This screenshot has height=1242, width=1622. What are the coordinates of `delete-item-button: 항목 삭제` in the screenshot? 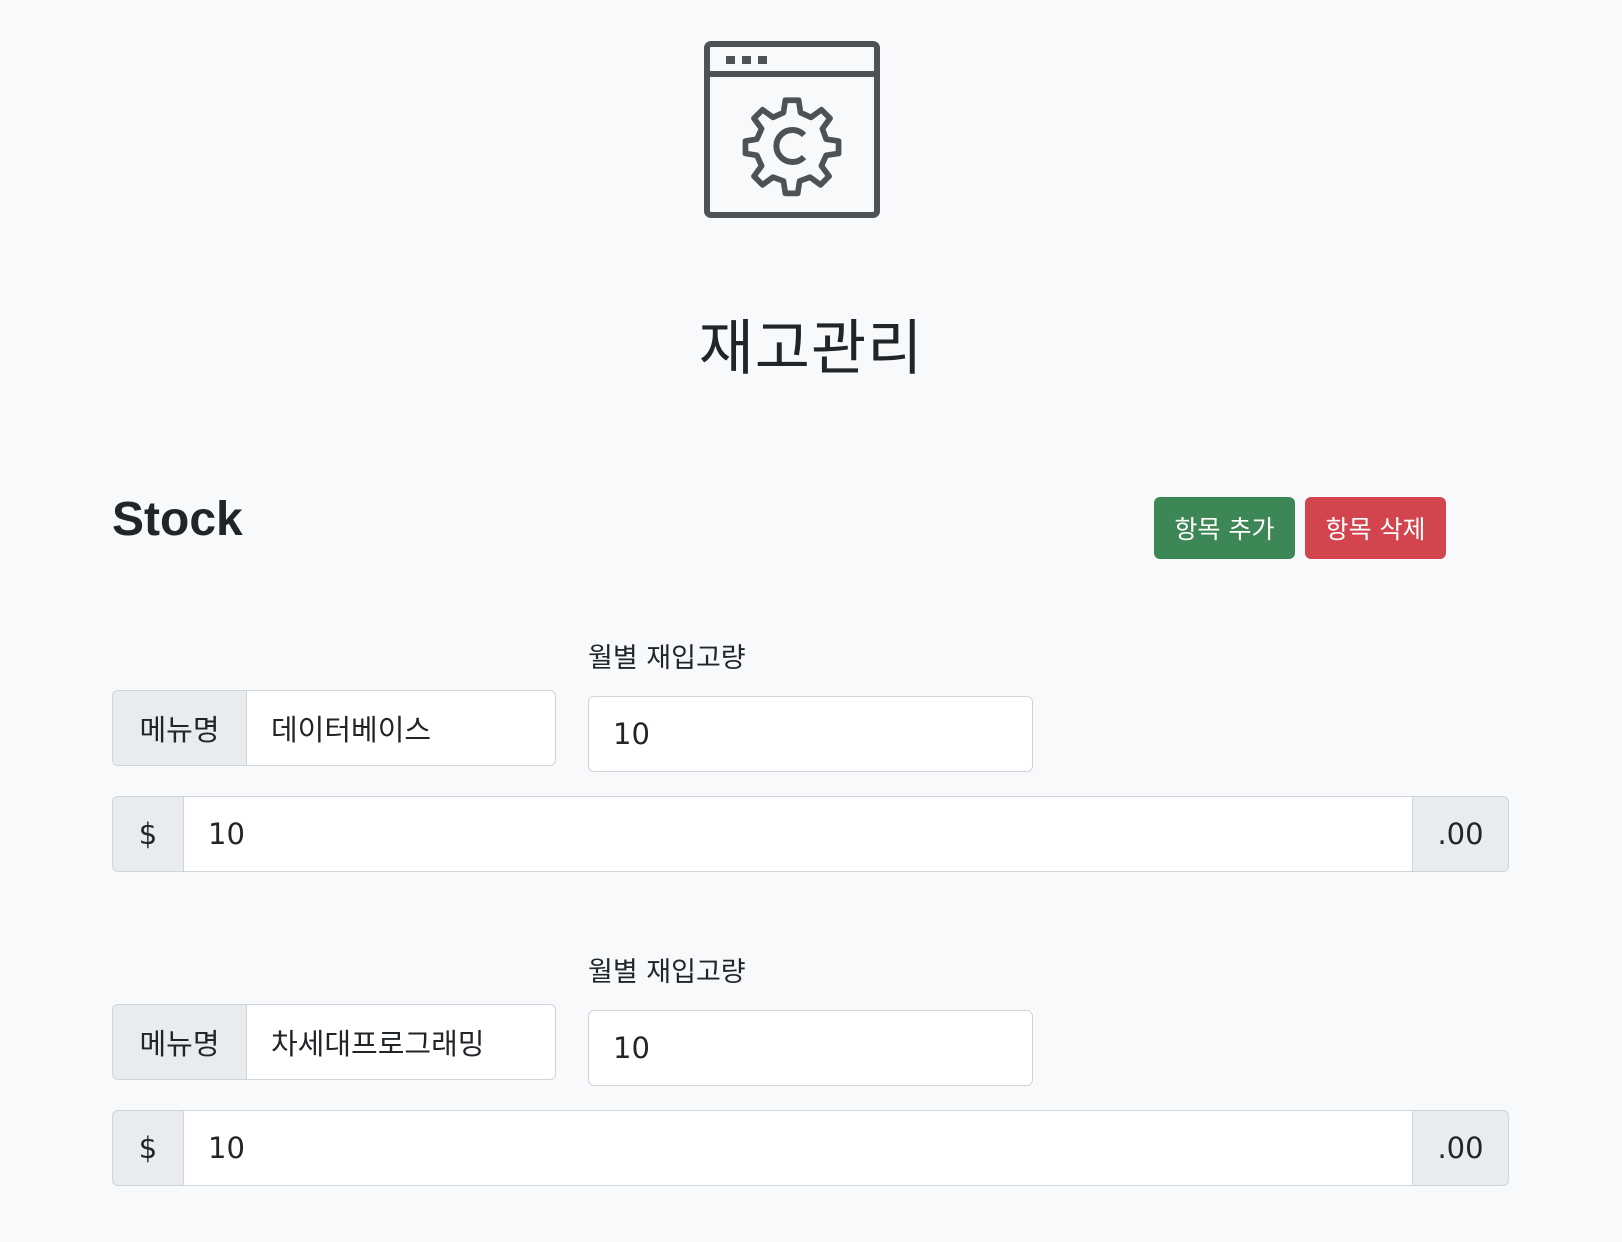 It's located at (1375, 528).